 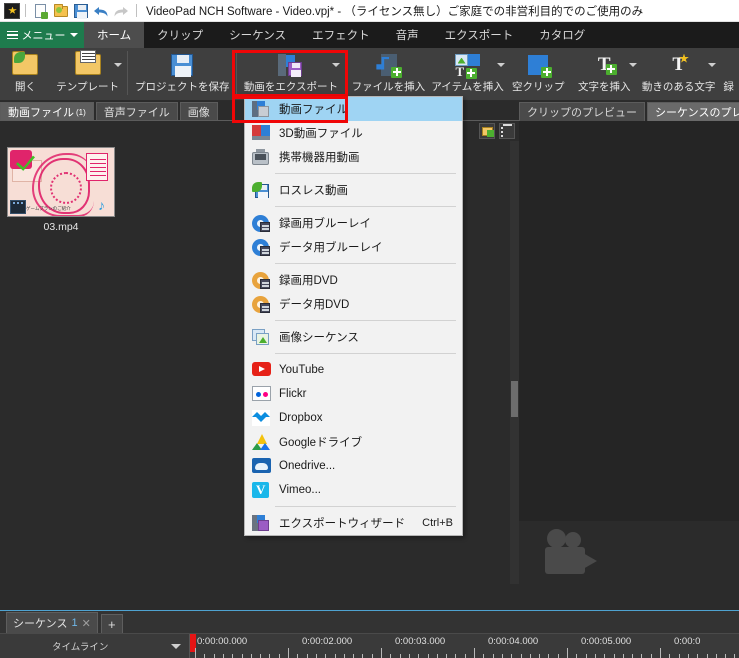 I want to click on ribbon-tab-export: エクスポート, so click(x=479, y=35).